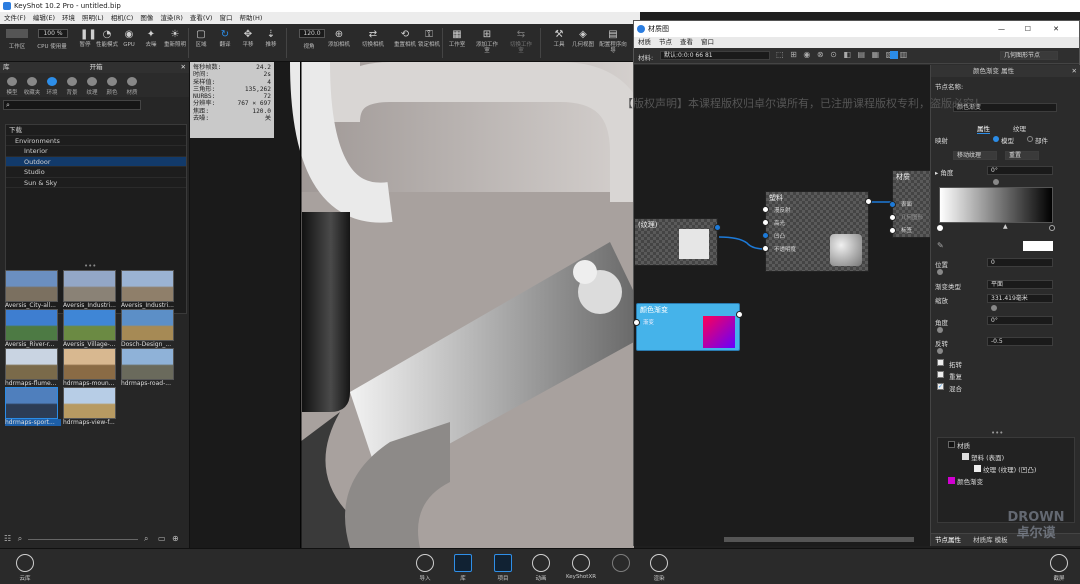 This screenshot has height=584, width=1080. What do you see at coordinates (894, 55) in the screenshot?
I see `material-preview-icon` at bounding box center [894, 55].